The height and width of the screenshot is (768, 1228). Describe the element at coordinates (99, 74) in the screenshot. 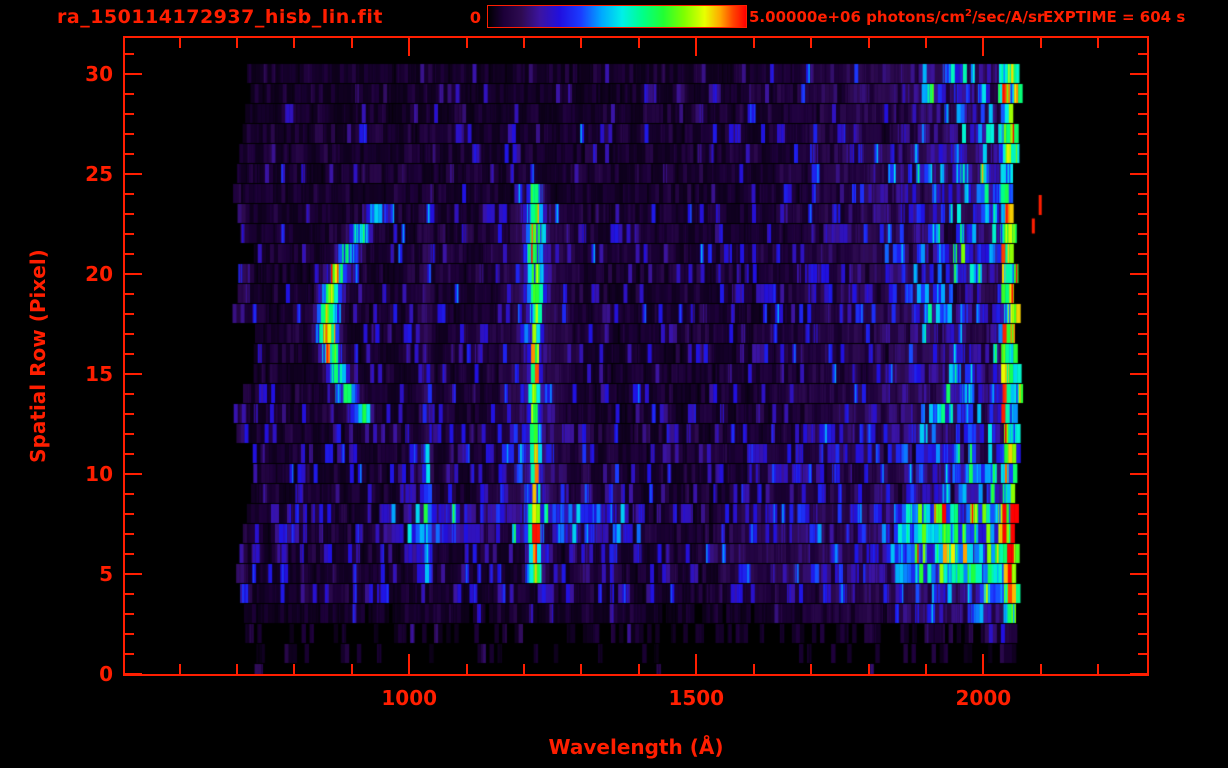

I see `y-tick-label: 30` at that location.